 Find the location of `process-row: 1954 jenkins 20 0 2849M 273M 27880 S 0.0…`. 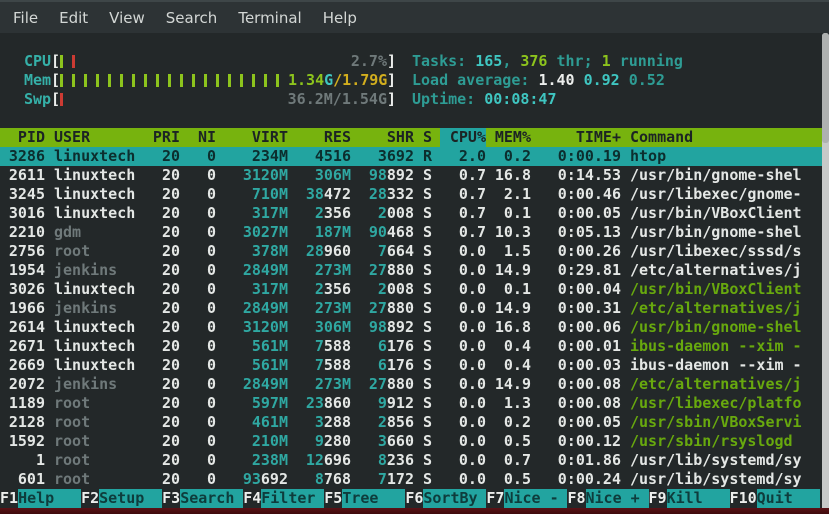

process-row: 1954 jenkins 20 0 2849M 273M 27880 S 0.0… is located at coordinates (411, 270).